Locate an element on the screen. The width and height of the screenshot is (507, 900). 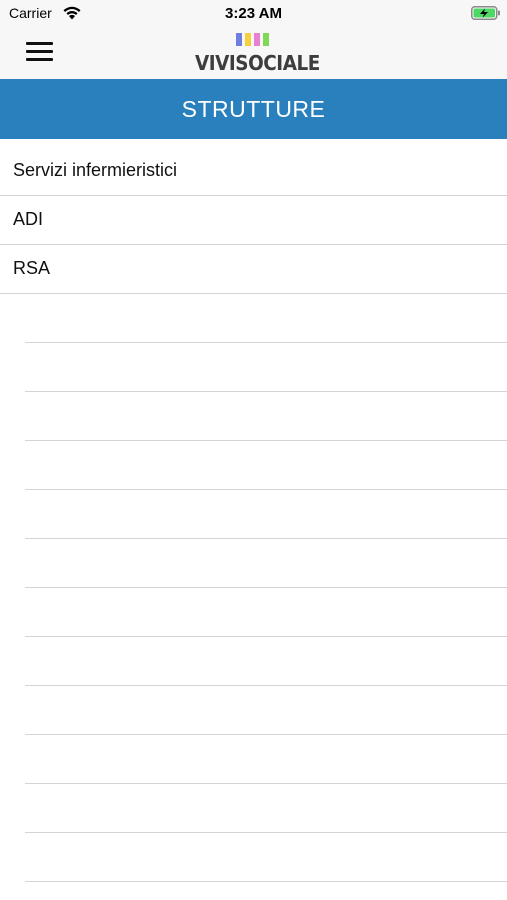
section-header: STRUTTURE is located at coordinates (253, 109).